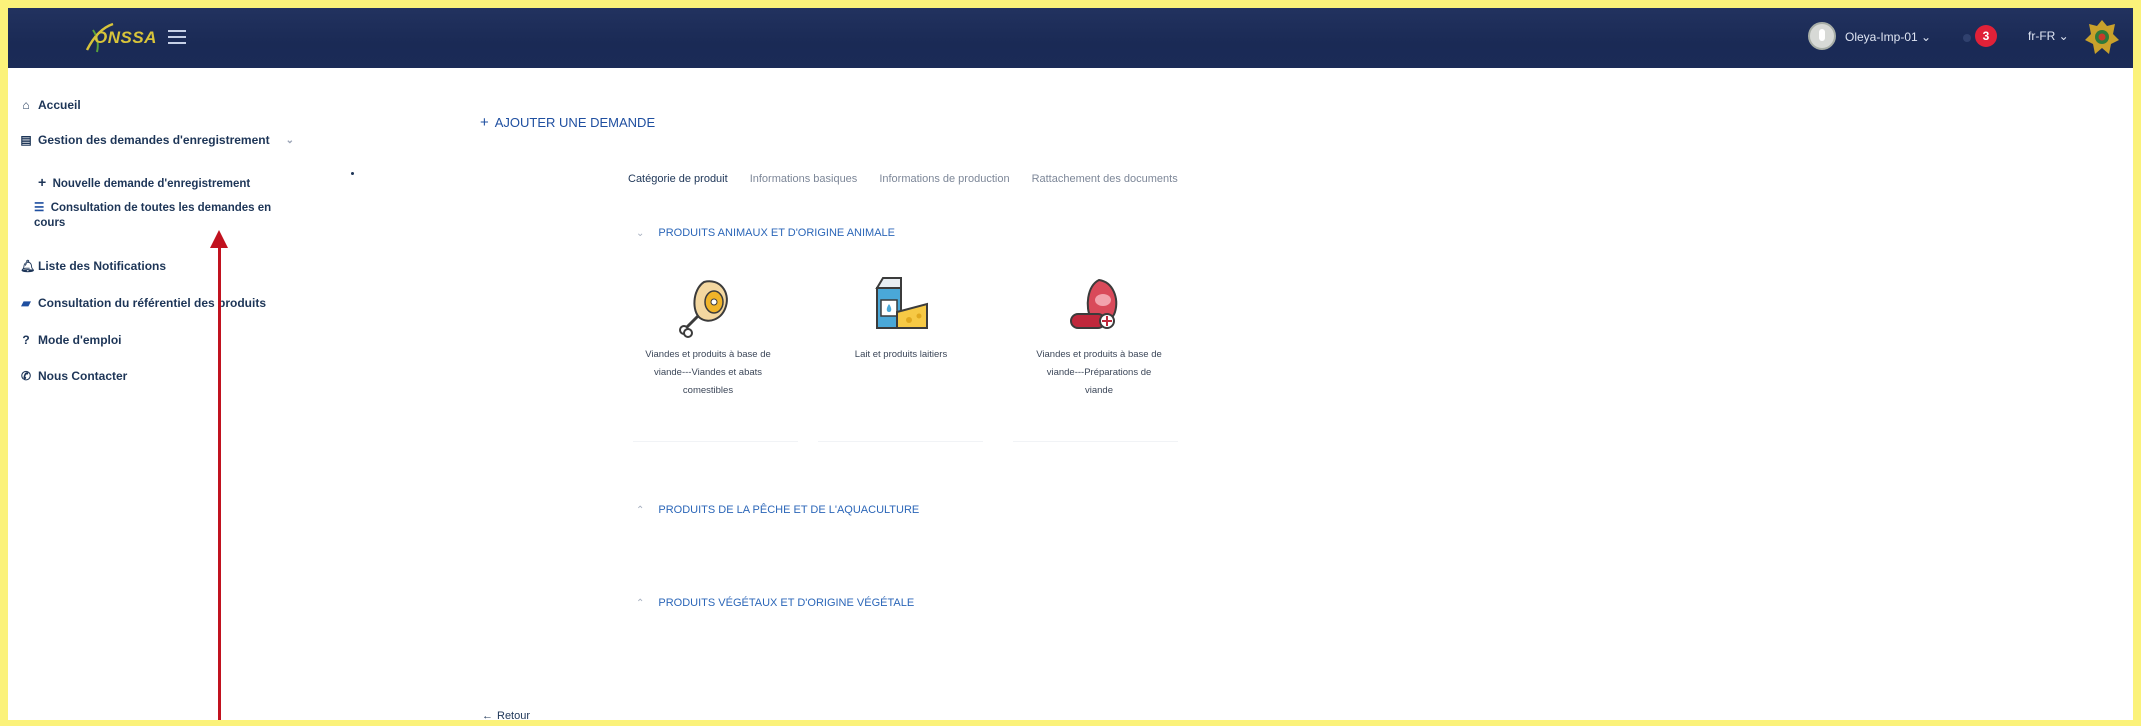 The height and width of the screenshot is (726, 2141). Describe the element at coordinates (1105, 179) in the screenshot. I see `tab-rattachement-documents: Rattachement des documents` at that location.